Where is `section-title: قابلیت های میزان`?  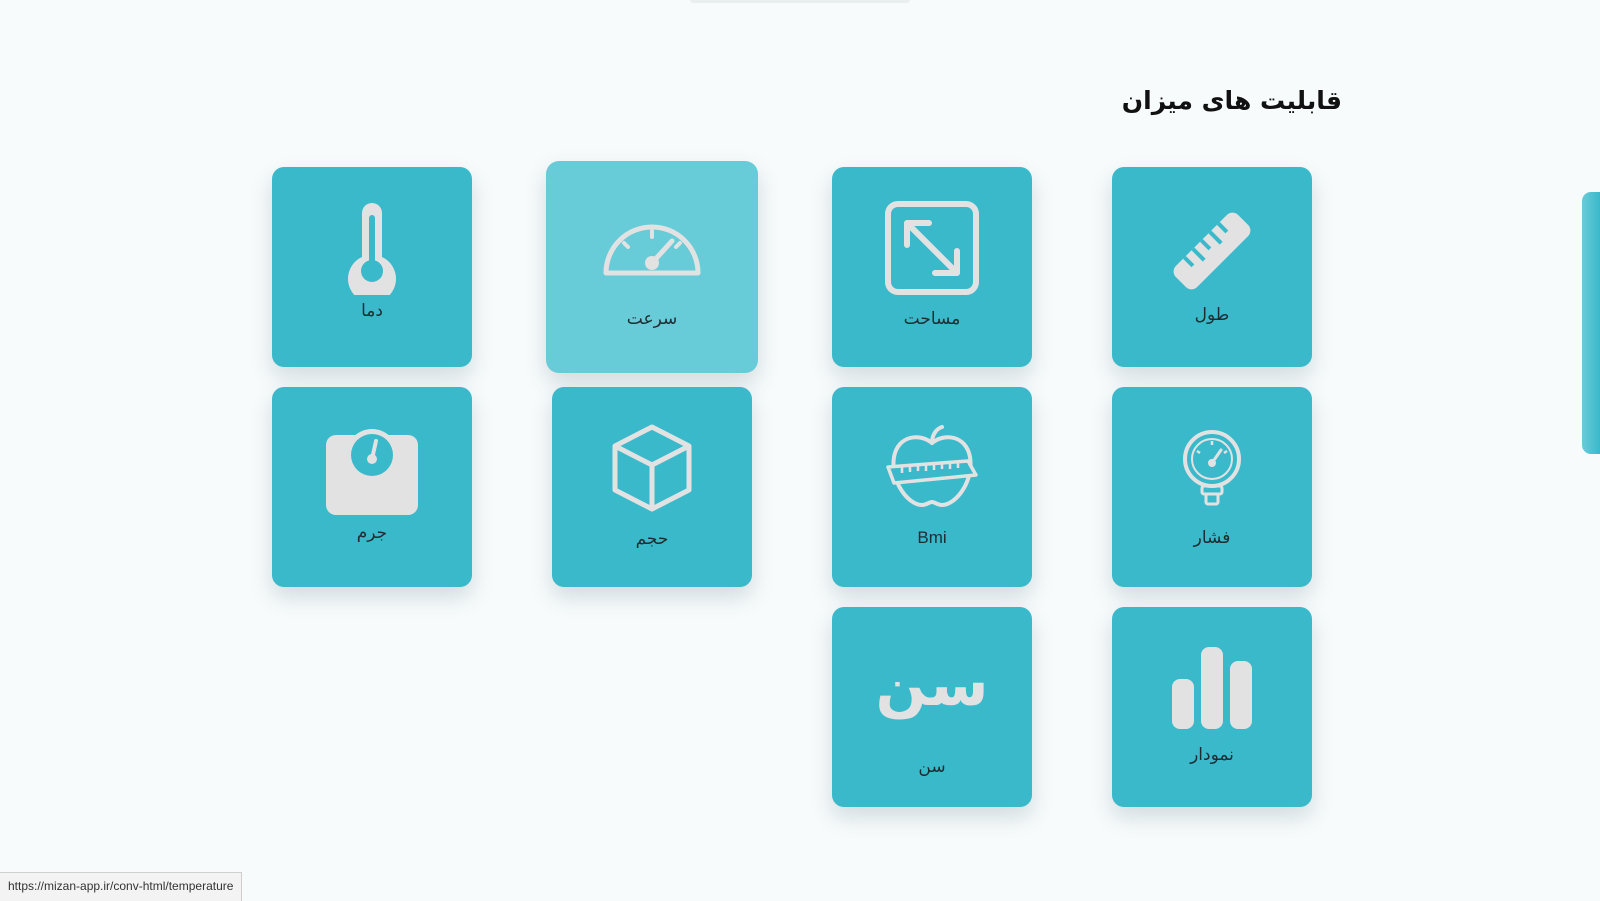 section-title: قابلیت های میزان is located at coordinates (1231, 100).